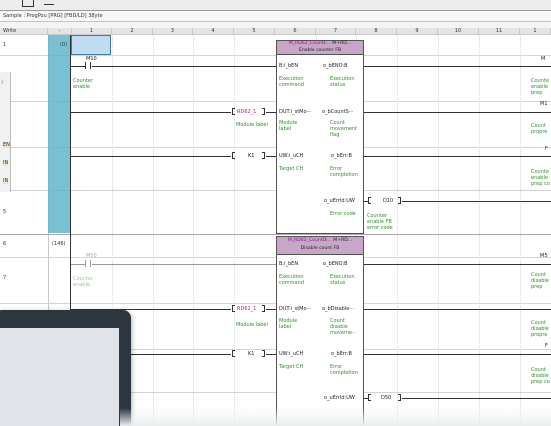  Describe the element at coordinates (544, 256) in the screenshot. I see `coil-variable: M5` at that location.